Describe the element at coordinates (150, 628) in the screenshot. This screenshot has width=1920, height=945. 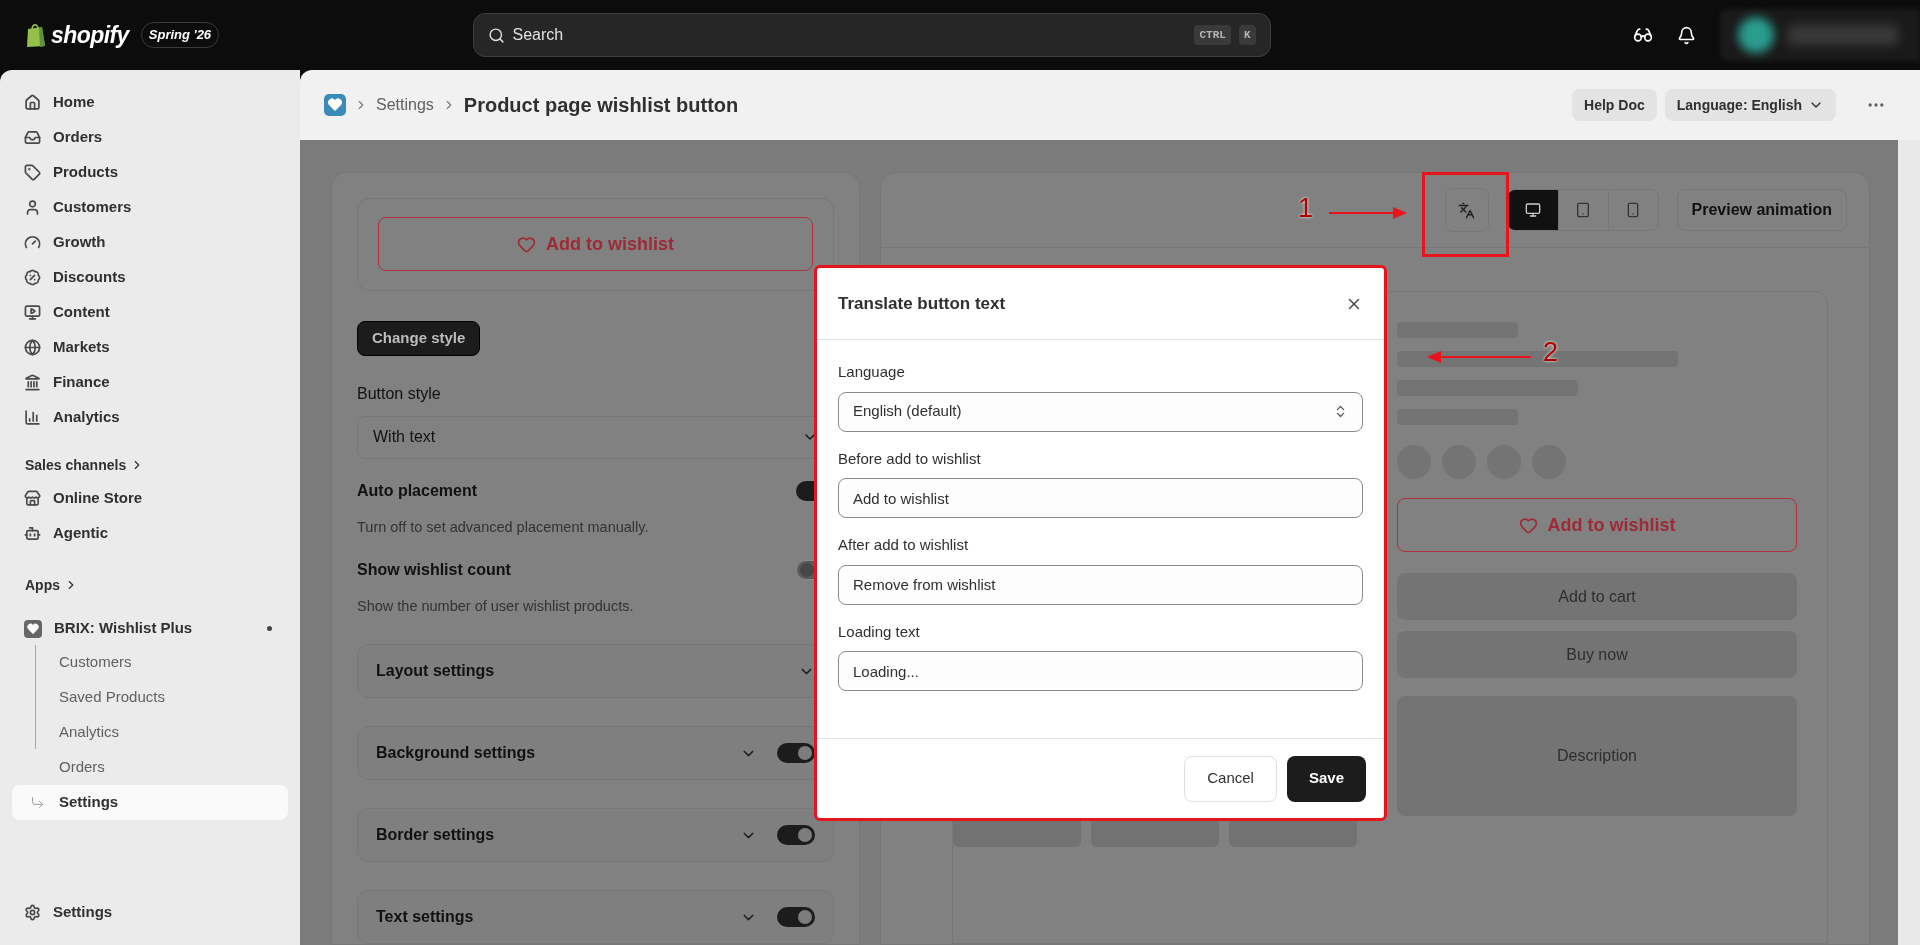
I see `sidebar-item: BRIX: Wishlist Plus` at that location.